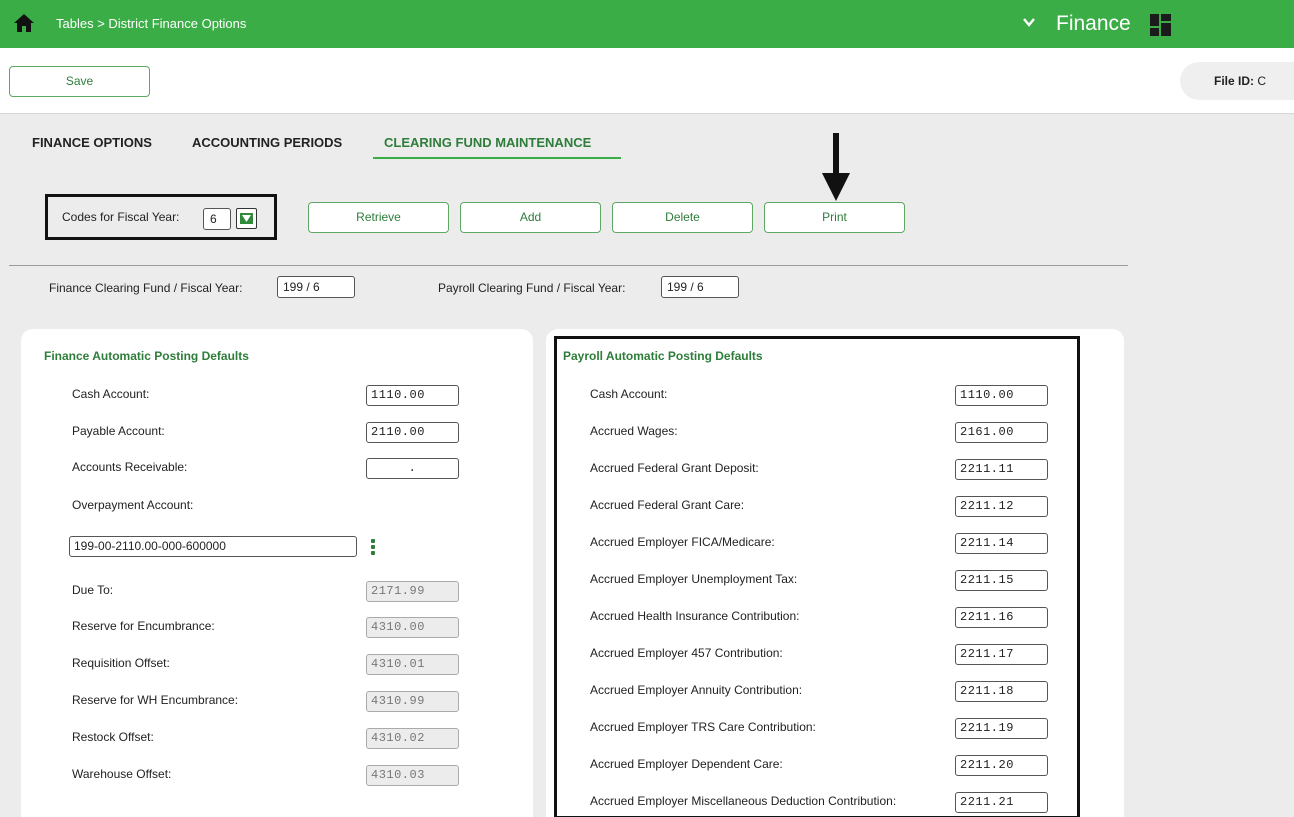 This screenshot has width=1294, height=817. I want to click on caret-down-icon, so click(246, 218).